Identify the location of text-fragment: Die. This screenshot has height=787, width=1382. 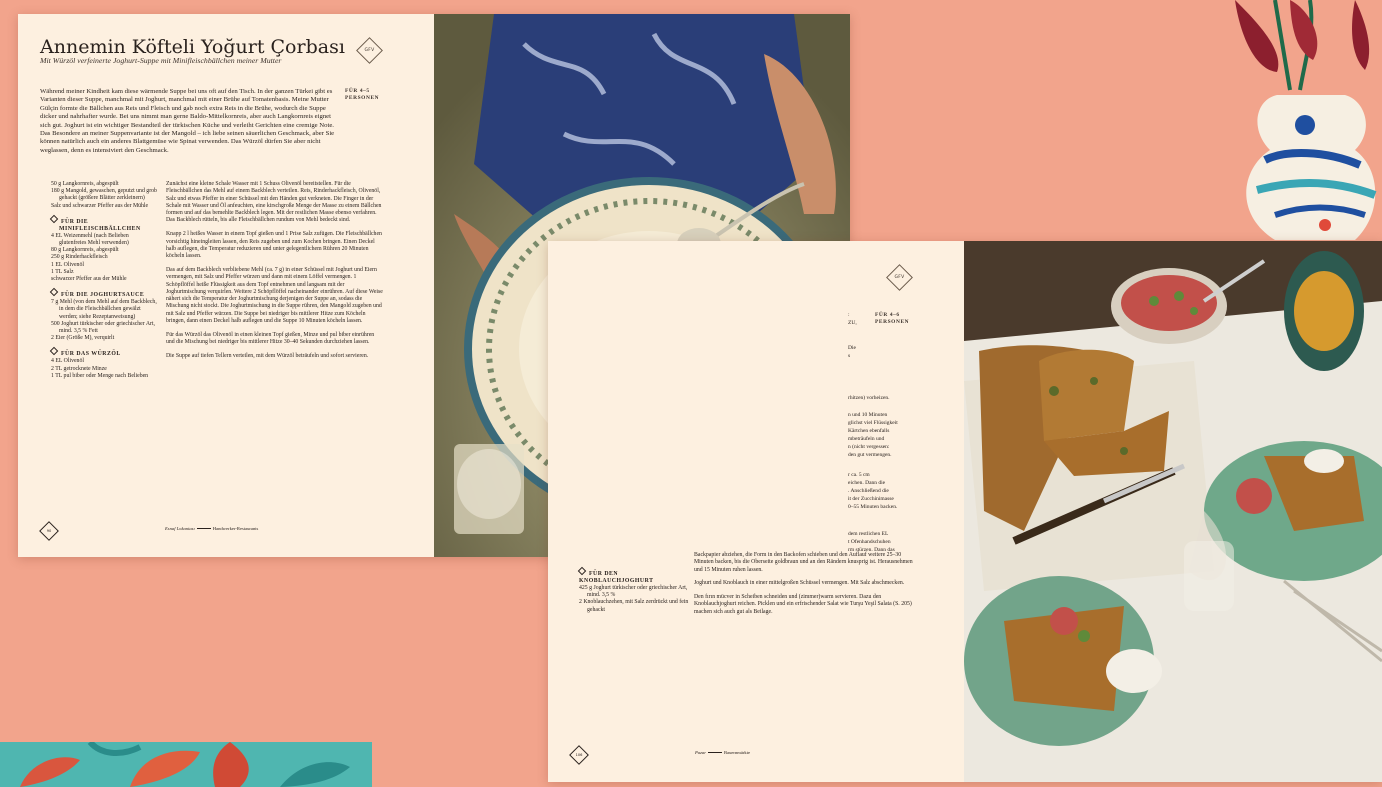
(852, 348).